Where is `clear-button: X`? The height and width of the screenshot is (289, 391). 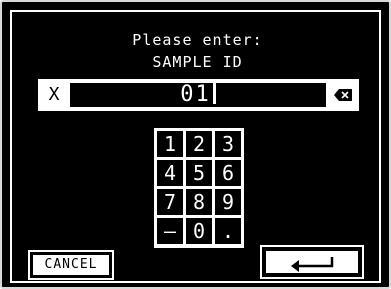 clear-button: X is located at coordinates (54, 95).